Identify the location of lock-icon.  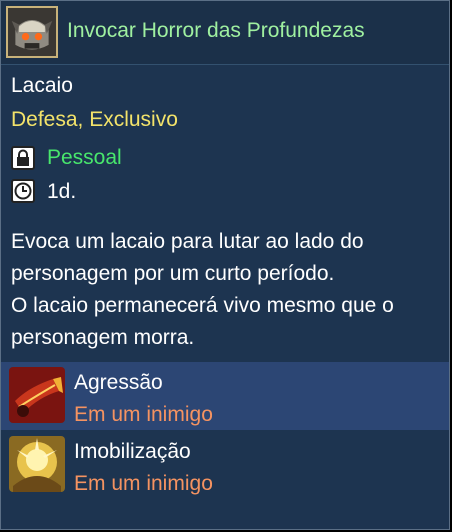
(23, 158).